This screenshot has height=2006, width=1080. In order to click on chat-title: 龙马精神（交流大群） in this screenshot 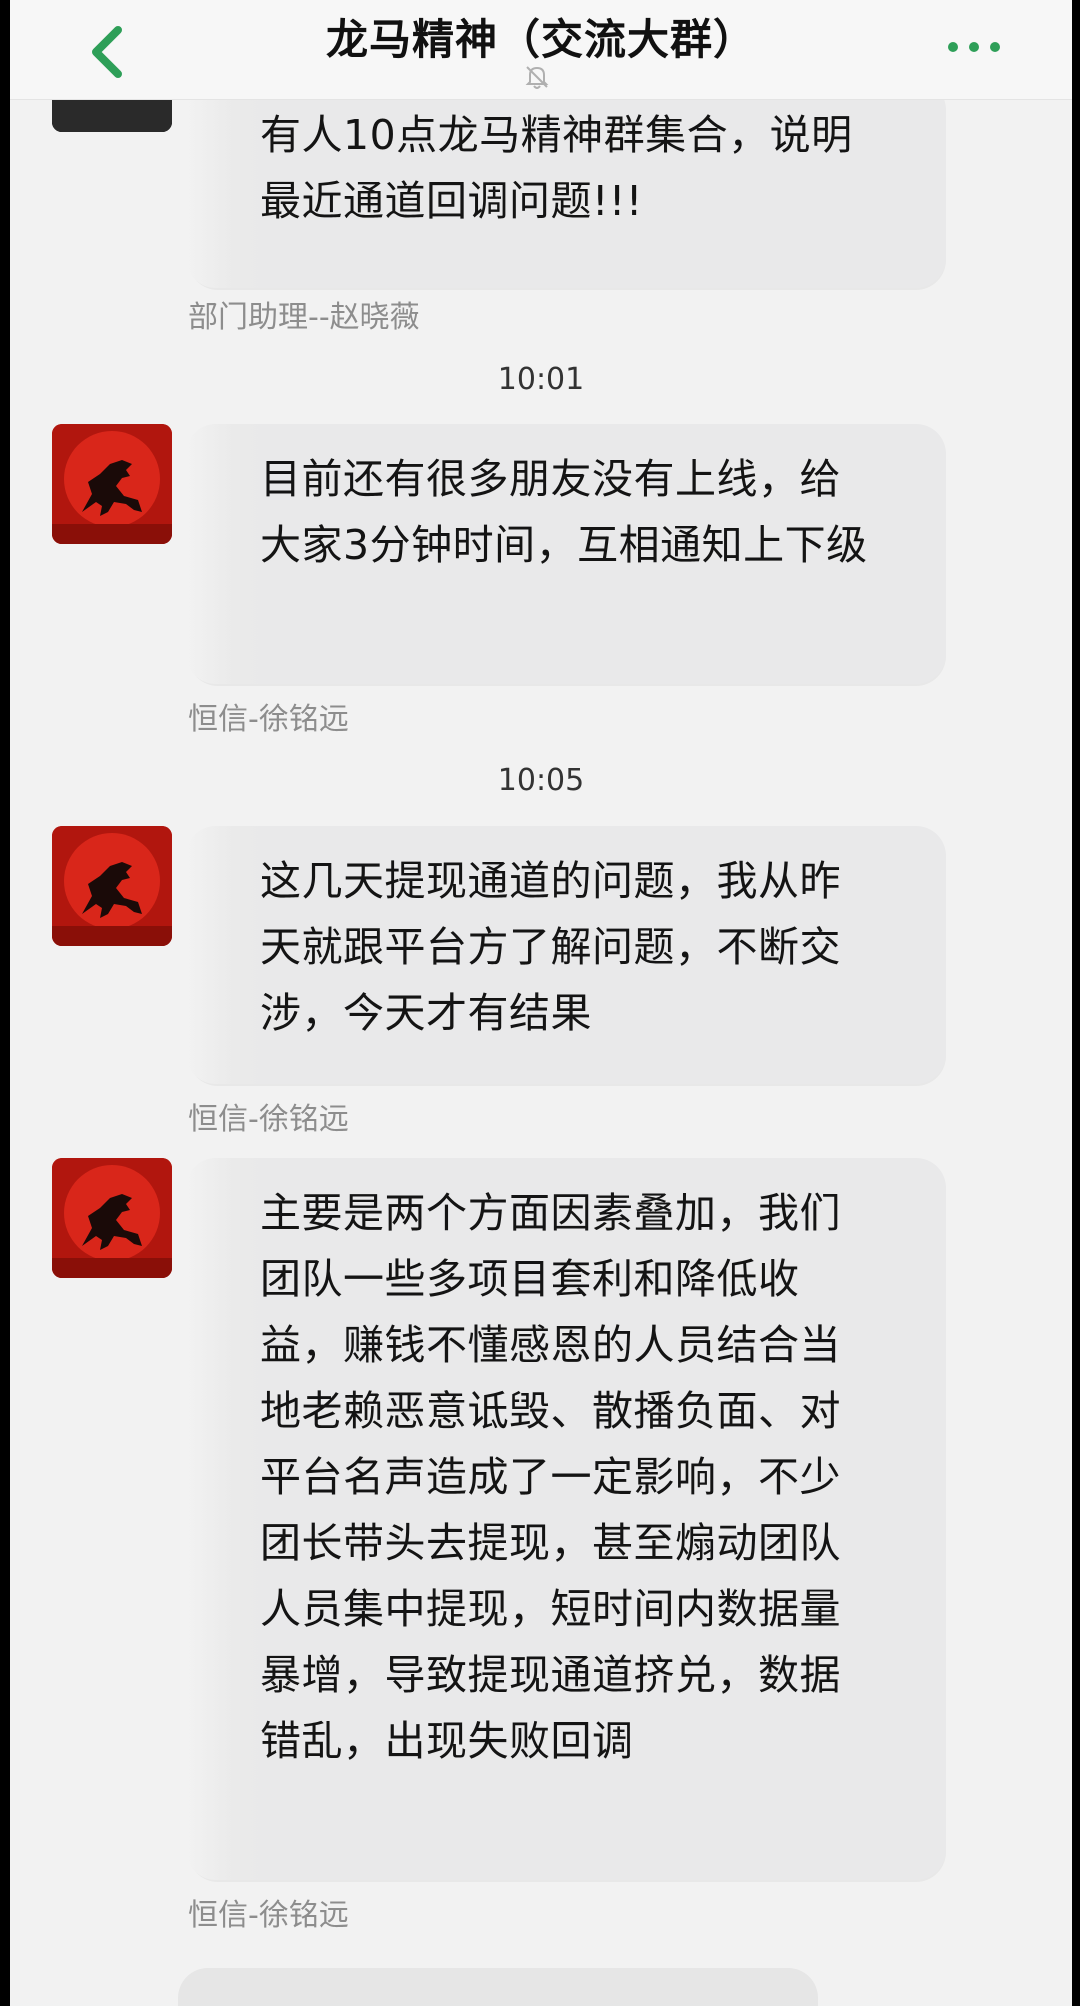, I will do `click(540, 39)`.